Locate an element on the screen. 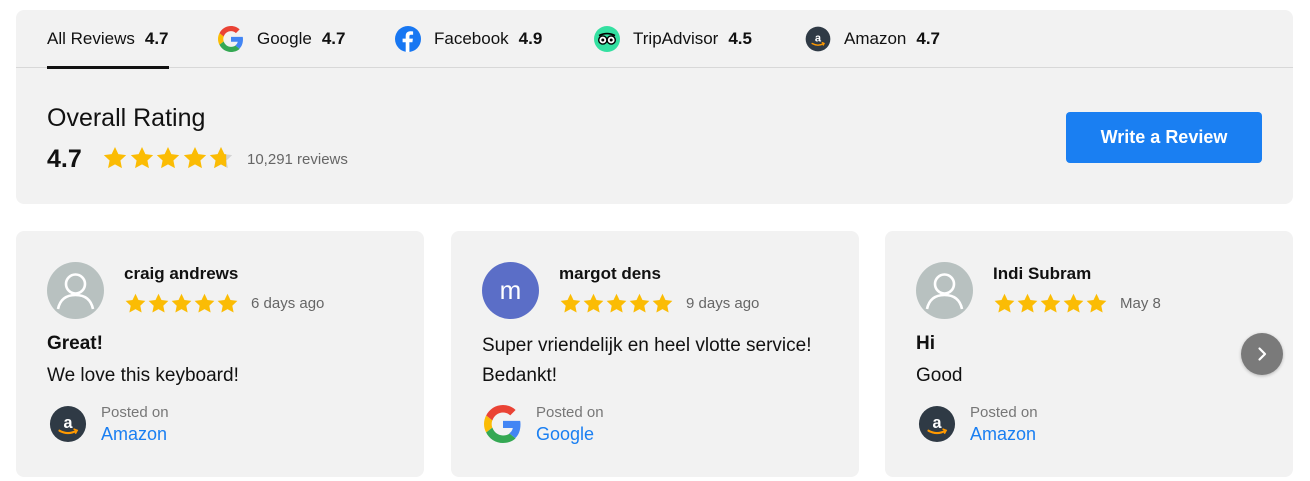  review-date: 9 days ago is located at coordinates (723, 303).